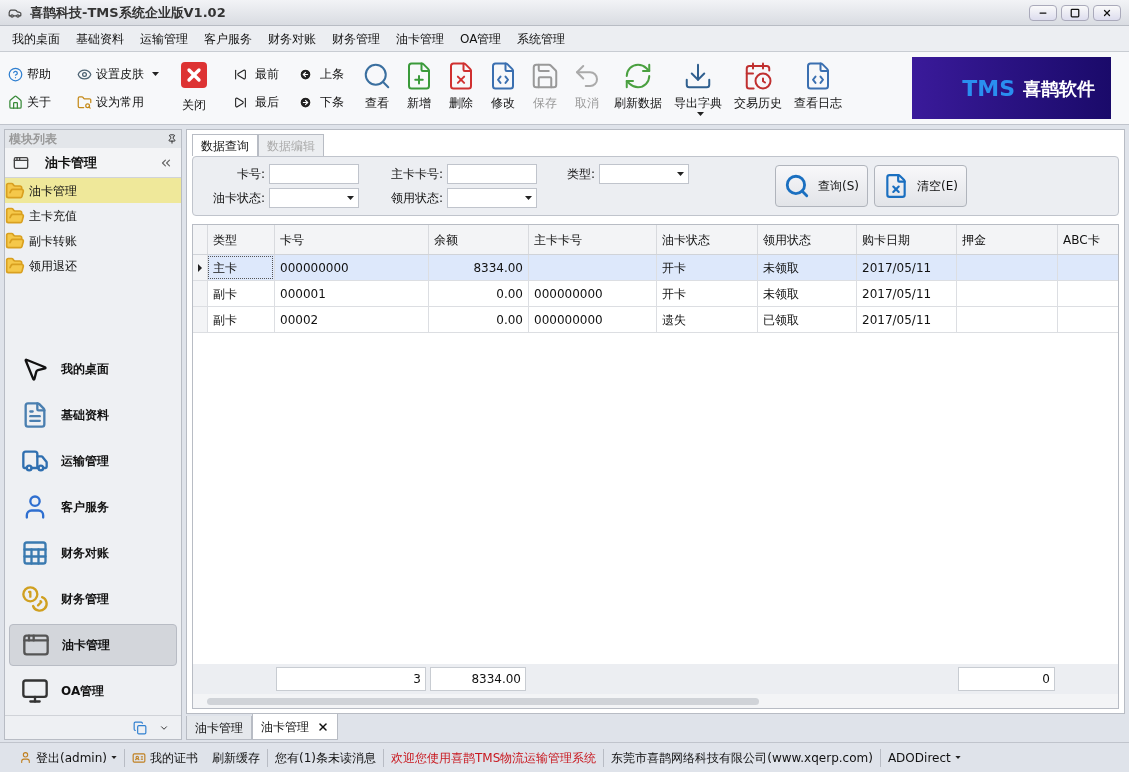 Image resolution: width=1129 pixels, height=772 pixels. Describe the element at coordinates (36, 38) in the screenshot. I see `menu-item: 我的桌面` at that location.